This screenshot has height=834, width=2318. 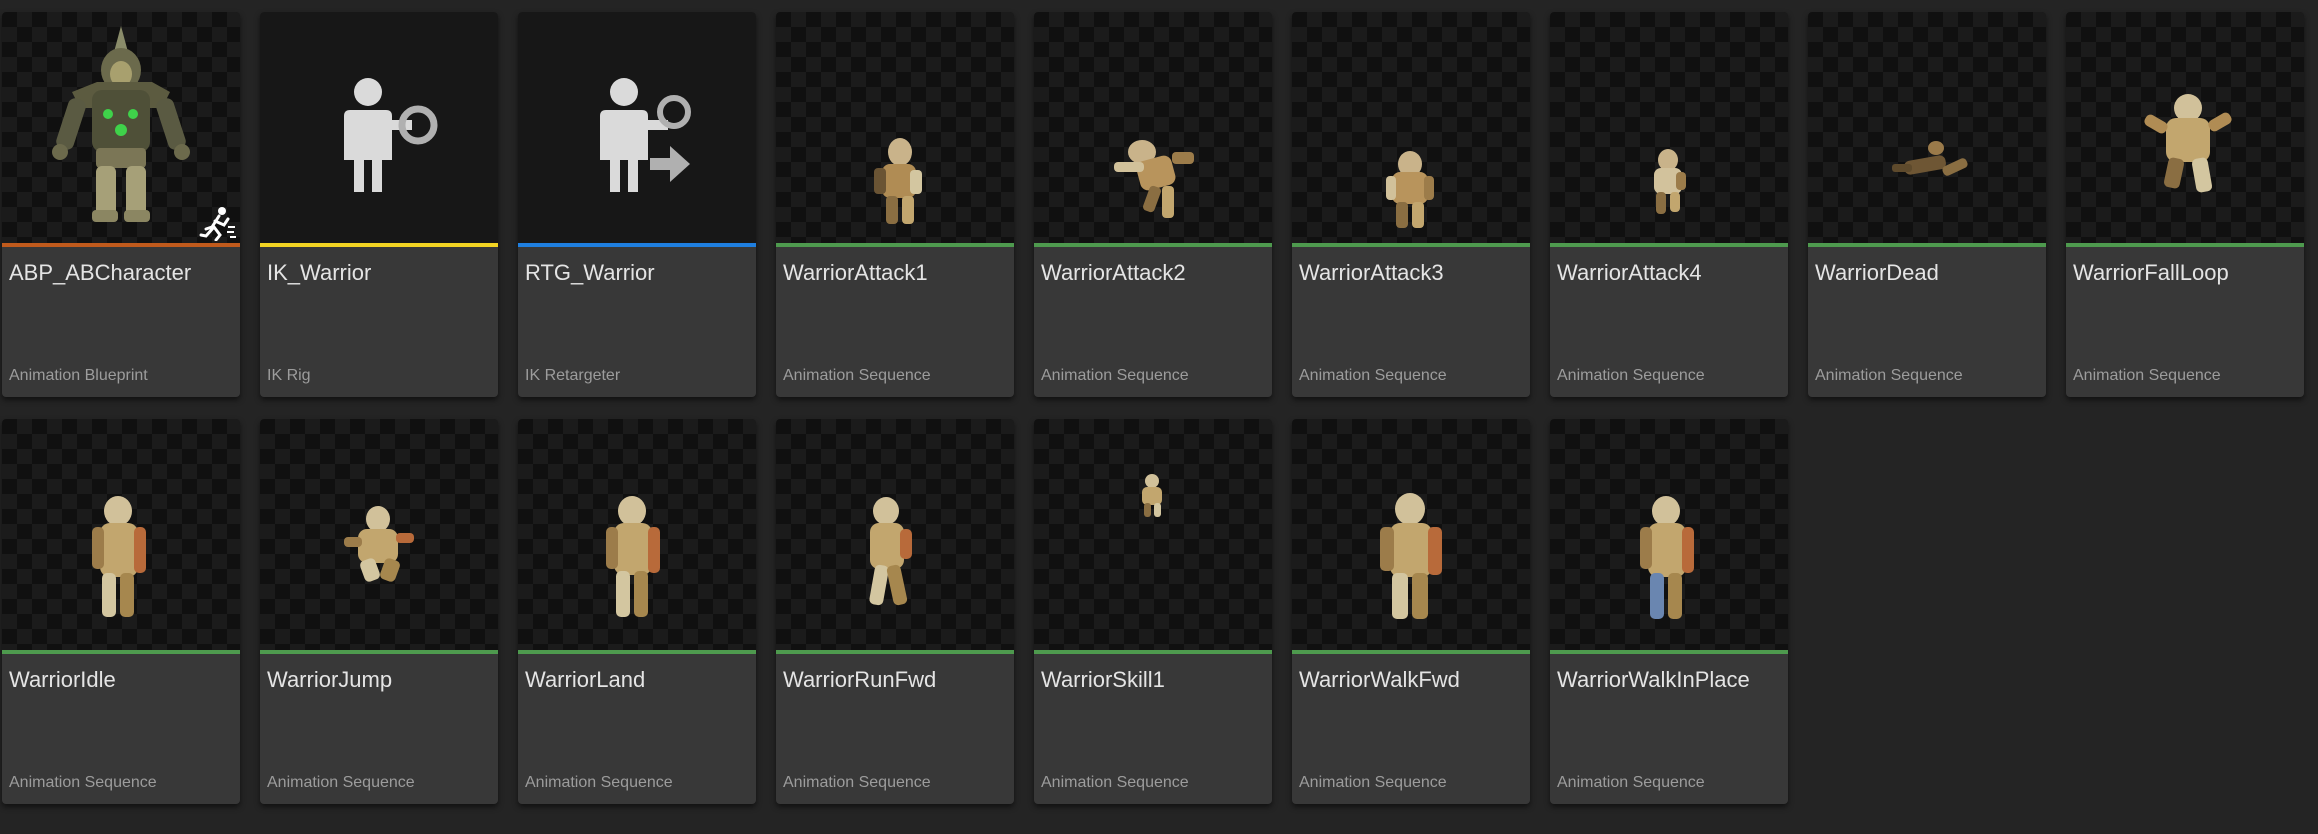 What do you see at coordinates (645, 135) in the screenshot?
I see `ik-retargeter-icon` at bounding box center [645, 135].